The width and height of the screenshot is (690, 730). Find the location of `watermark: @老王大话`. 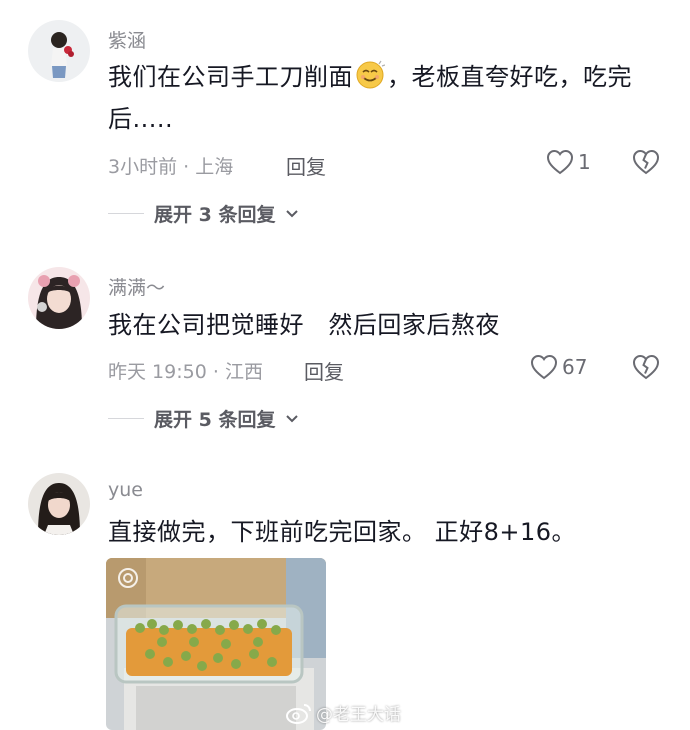

watermark: @老王大话 is located at coordinates (343, 712).